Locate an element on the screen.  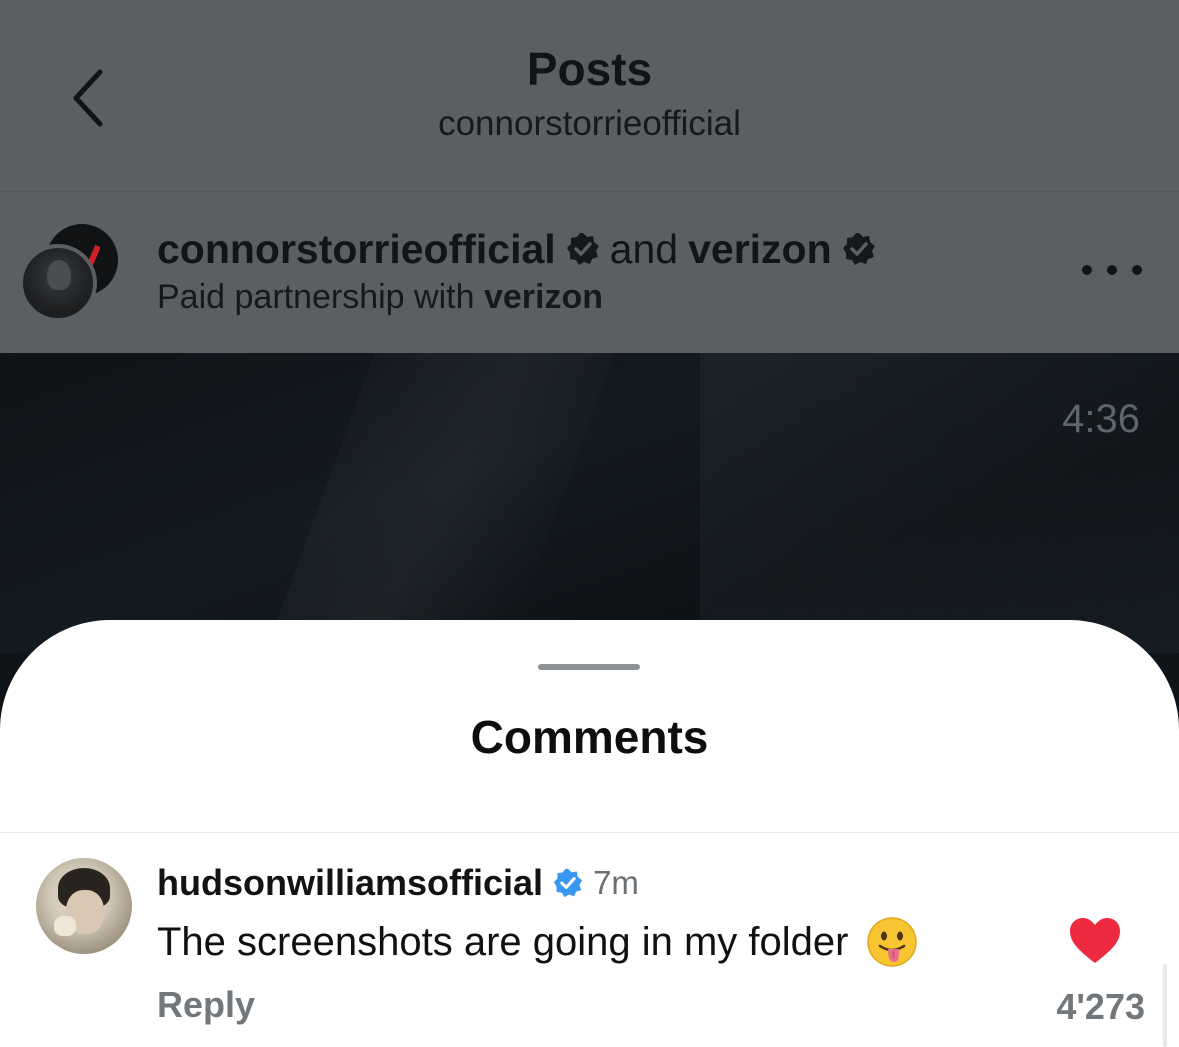
comment-avatar is located at coordinates (84, 906).